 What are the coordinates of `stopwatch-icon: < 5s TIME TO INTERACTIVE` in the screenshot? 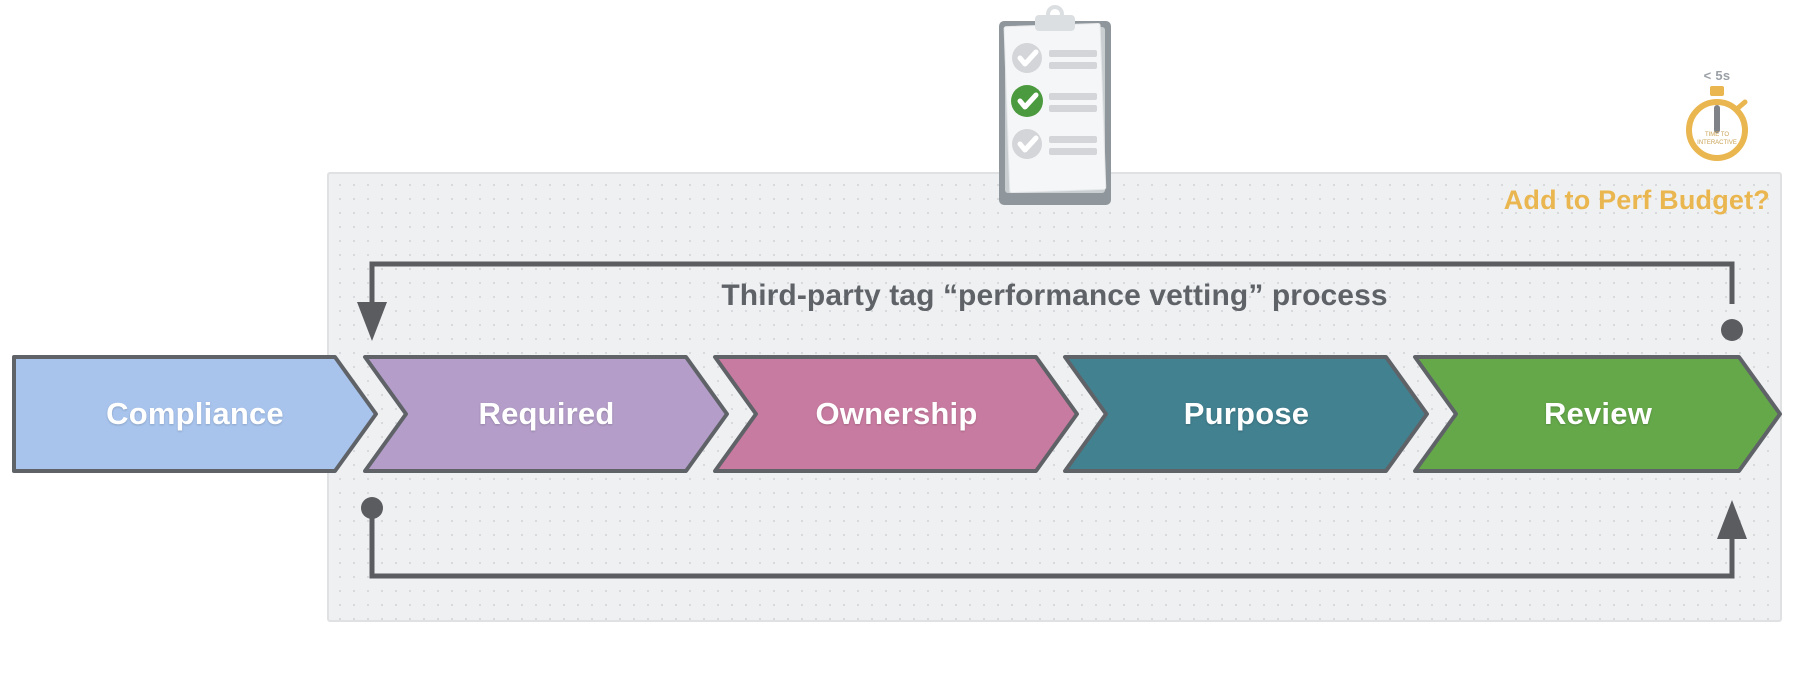 It's located at (1717, 118).